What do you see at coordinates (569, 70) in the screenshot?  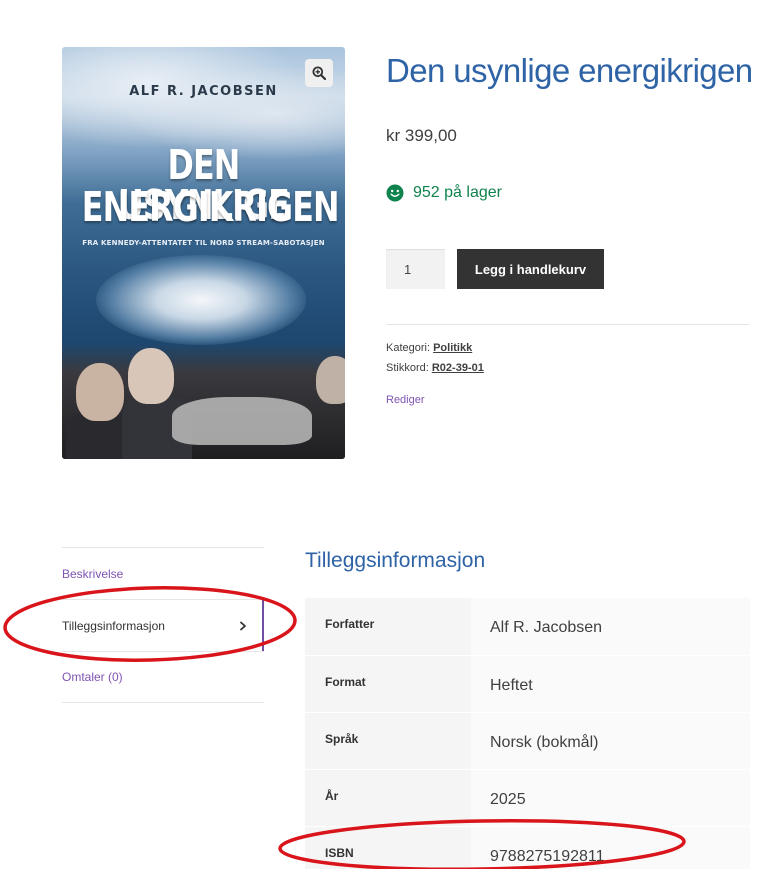 I see `product-title: Den usynlige energikrigen` at bounding box center [569, 70].